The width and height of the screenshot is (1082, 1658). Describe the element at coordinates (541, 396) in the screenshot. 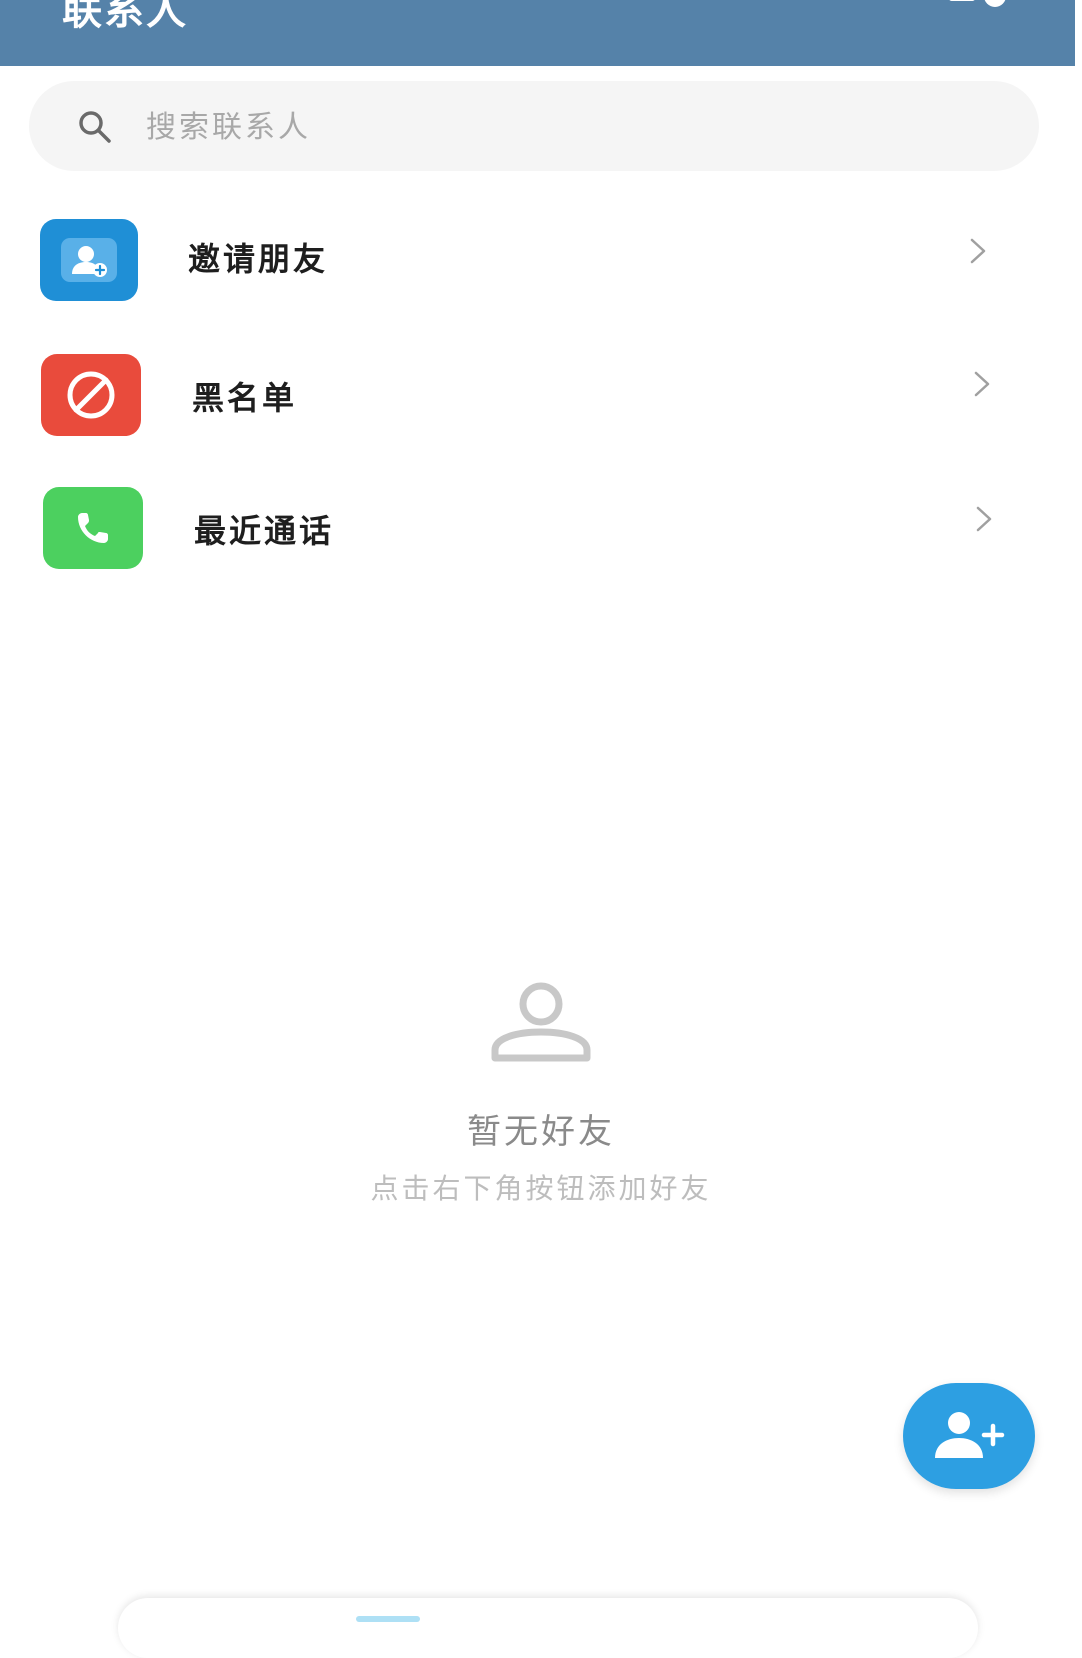

I see `menu-item-blacklist: 黑名单` at that location.